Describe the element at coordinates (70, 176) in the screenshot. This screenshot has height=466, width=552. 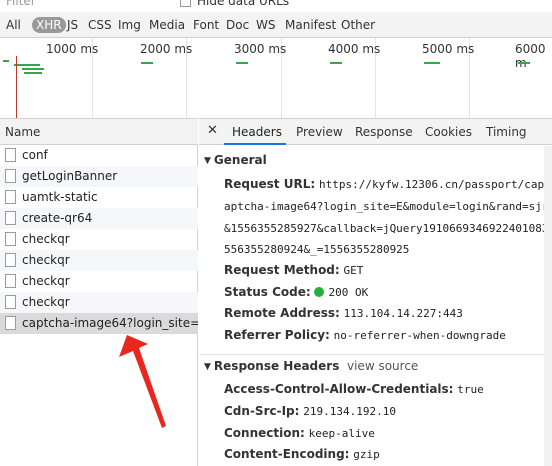
I see `request-name: getLoginBanner` at that location.